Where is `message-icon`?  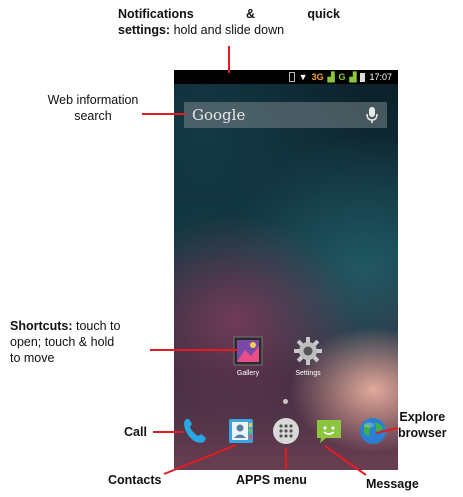 message-icon is located at coordinates (329, 431).